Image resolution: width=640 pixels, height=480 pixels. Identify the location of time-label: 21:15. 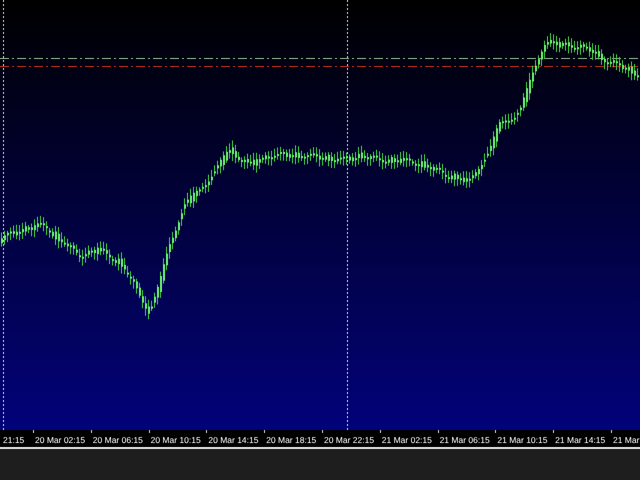
(13, 440).